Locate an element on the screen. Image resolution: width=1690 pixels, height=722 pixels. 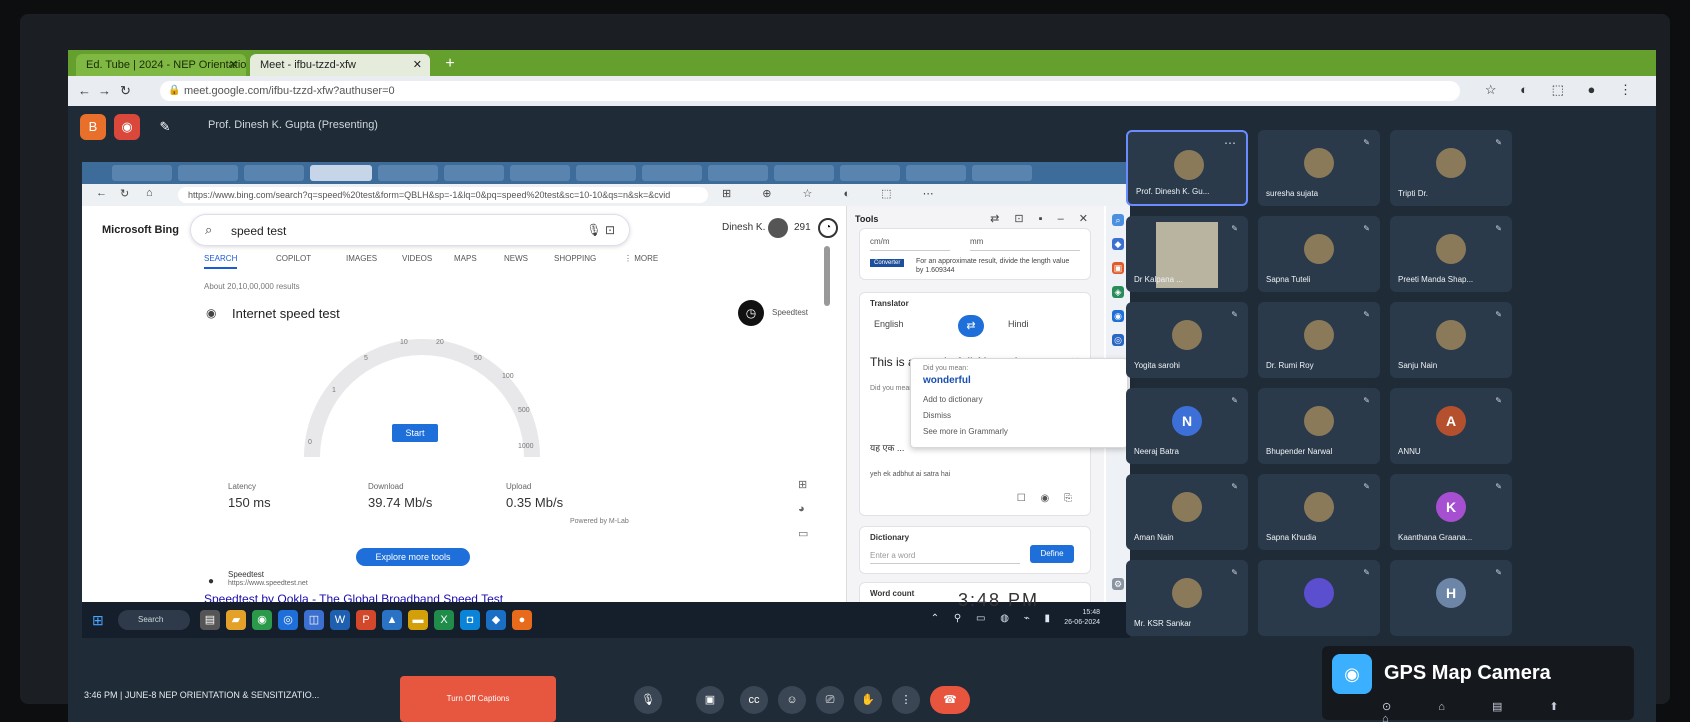
unit-to-select: mm is located at coordinates (1025, 244).